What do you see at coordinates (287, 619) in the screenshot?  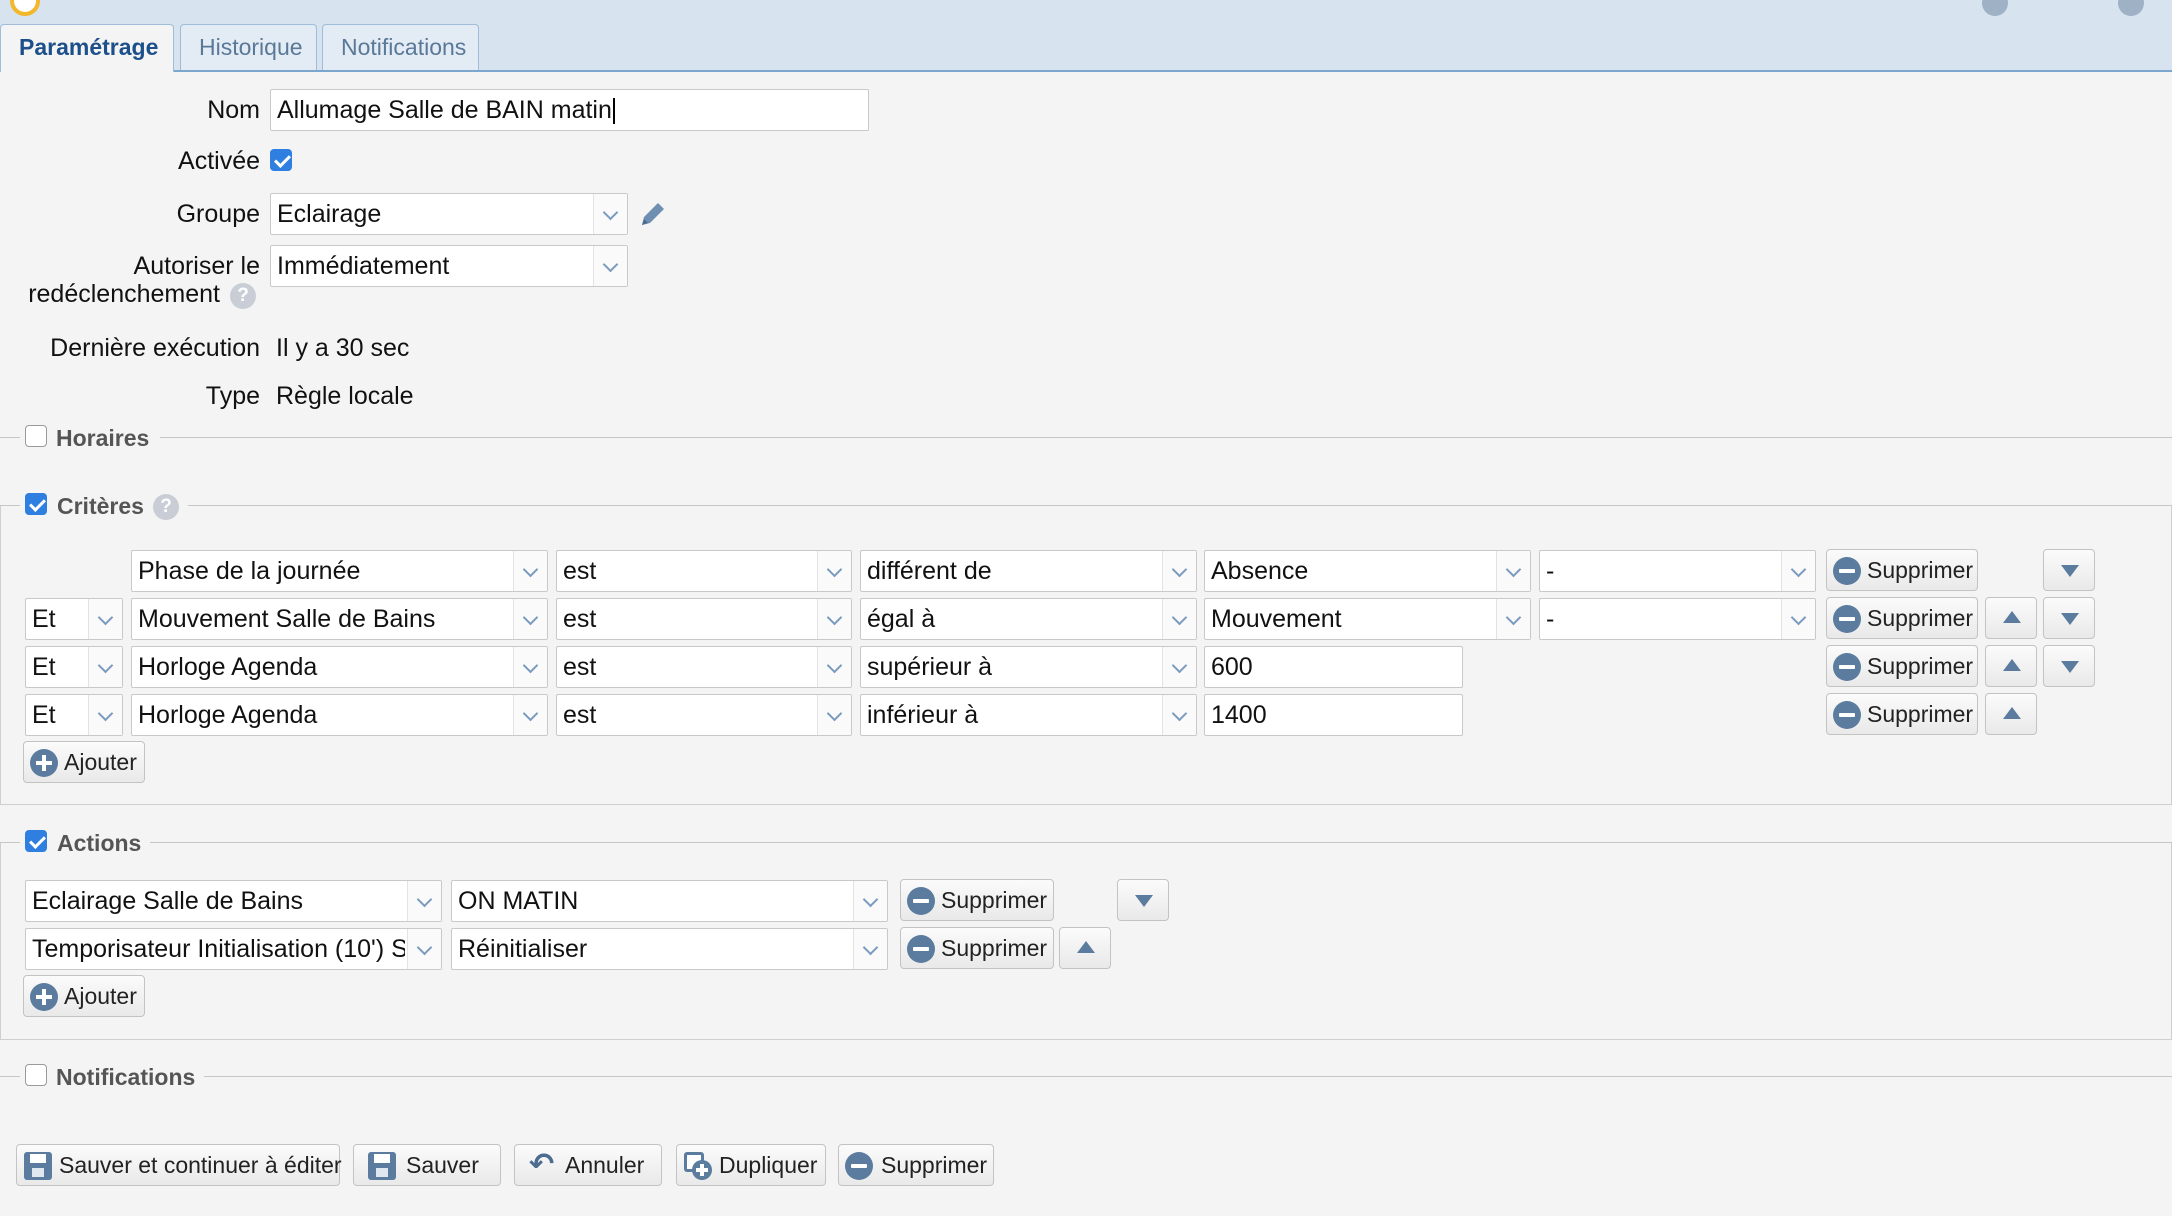 I see `criteria-subject-value: Mouvement Salle de Bains` at bounding box center [287, 619].